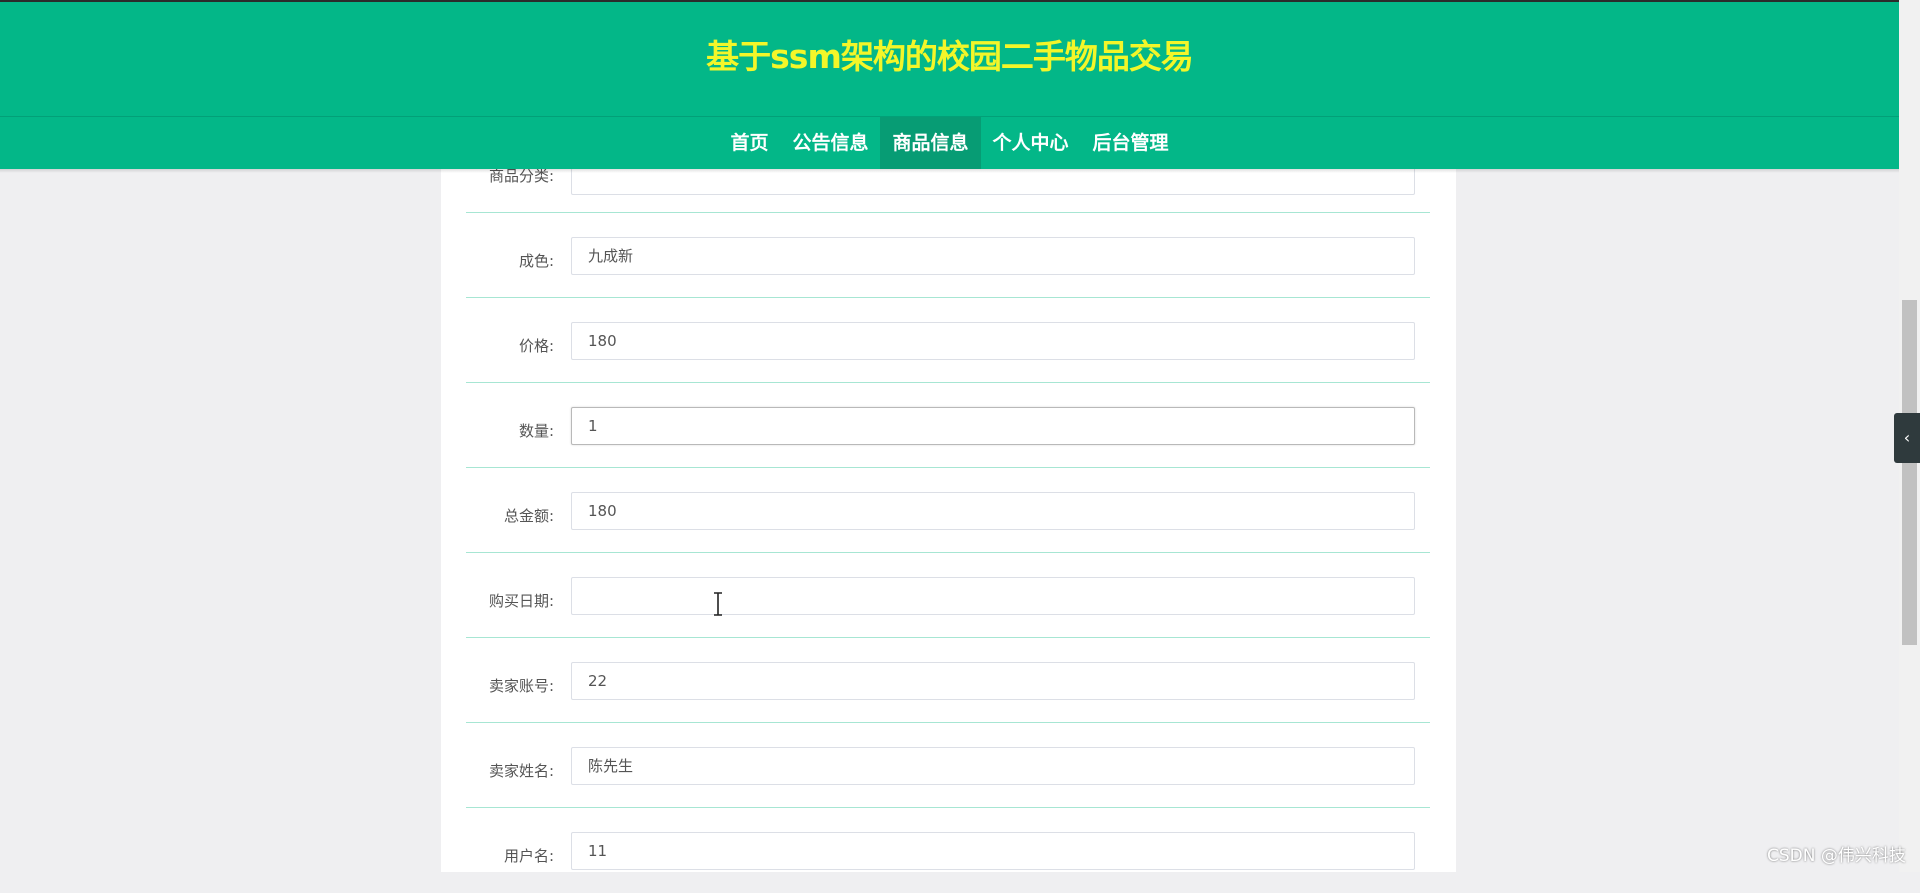 The image size is (1920, 893). What do you see at coordinates (949, 1) in the screenshot?
I see `window-top-border` at bounding box center [949, 1].